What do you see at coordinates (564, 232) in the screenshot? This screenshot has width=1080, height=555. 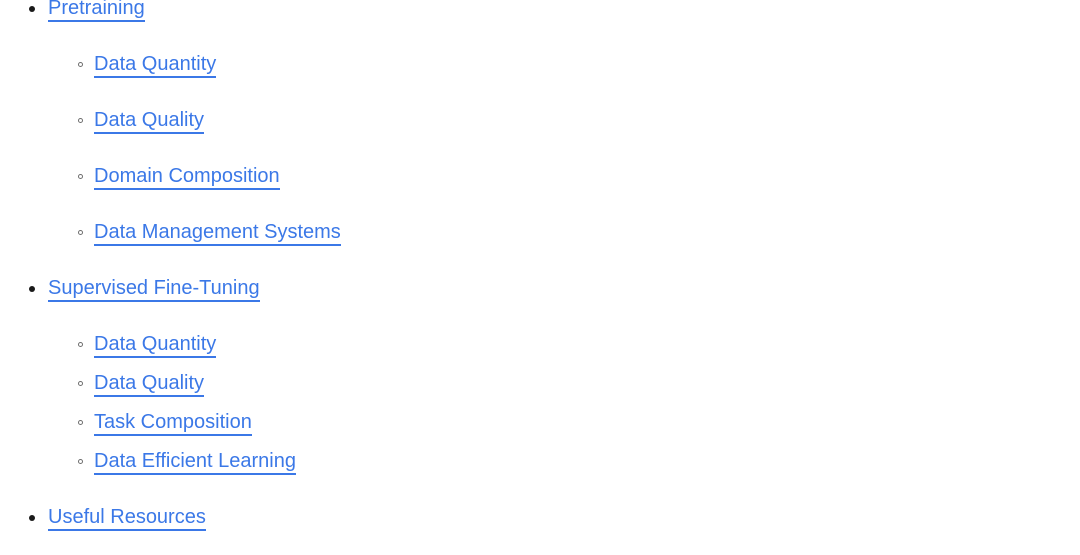 I see `toc-subitem: Data Management Systems` at bounding box center [564, 232].